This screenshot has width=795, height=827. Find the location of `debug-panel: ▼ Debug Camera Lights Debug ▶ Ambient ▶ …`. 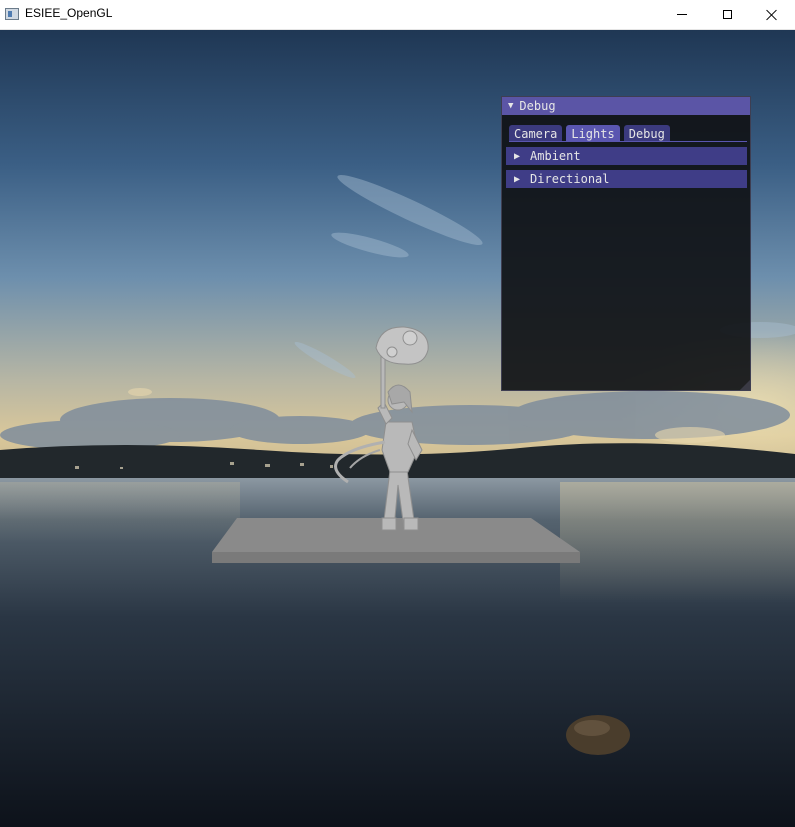

debug-panel: ▼ Debug Camera Lights Debug ▶ Ambient ▶ … is located at coordinates (626, 243).